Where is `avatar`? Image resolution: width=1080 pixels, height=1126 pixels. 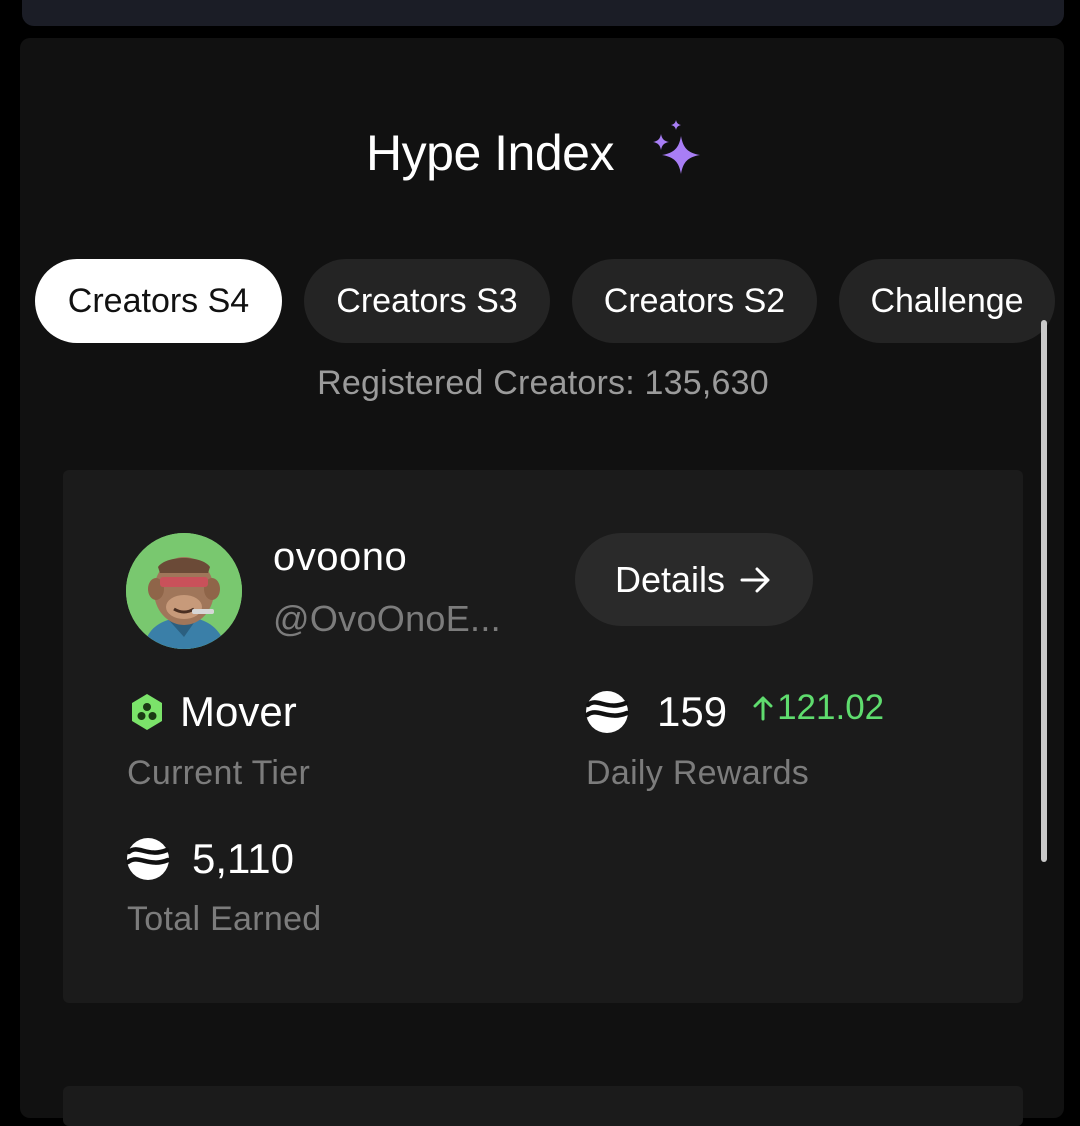
avatar is located at coordinates (184, 591).